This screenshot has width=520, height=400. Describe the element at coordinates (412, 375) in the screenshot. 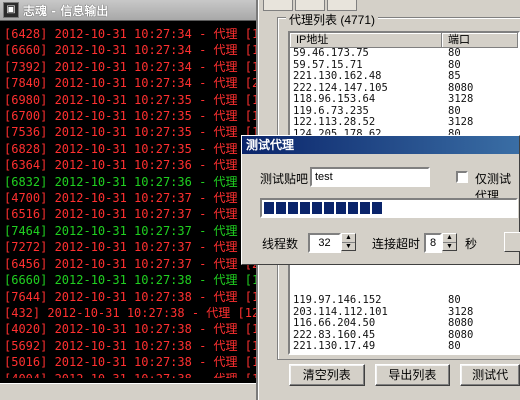

I see `export-list-button: 导出列表` at that location.